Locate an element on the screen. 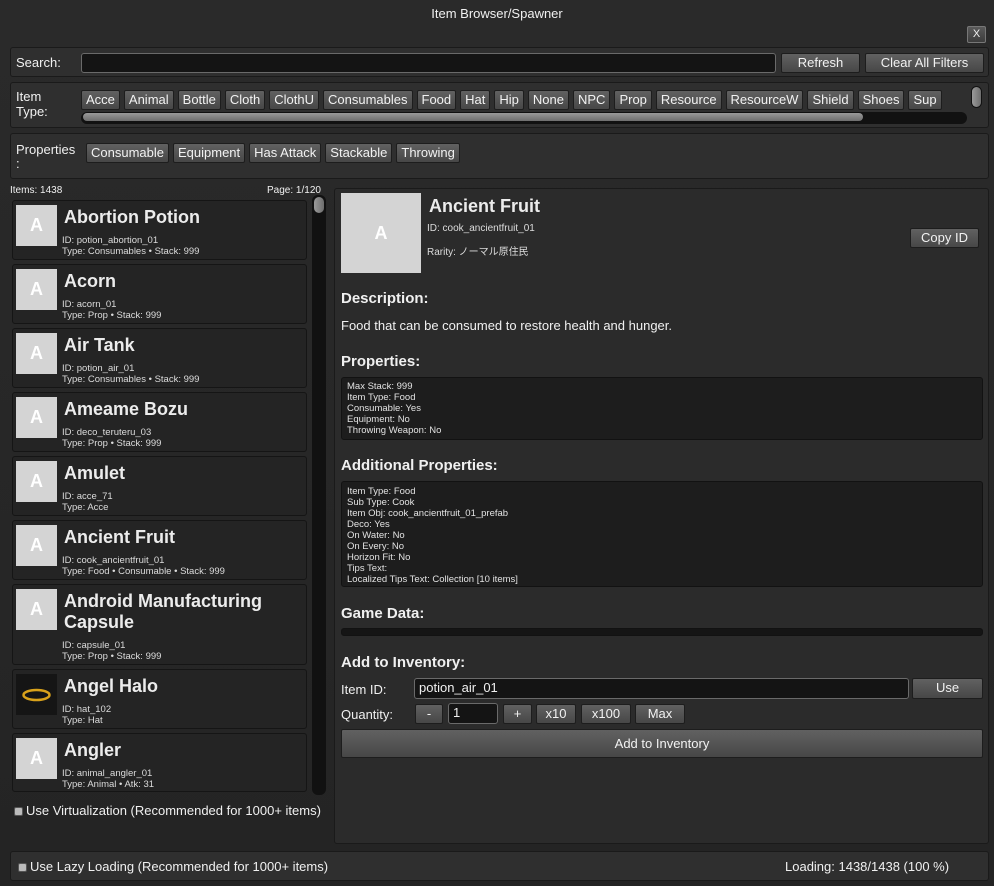 The height and width of the screenshot is (886, 994). chip-consumable: Consumable is located at coordinates (127, 153).